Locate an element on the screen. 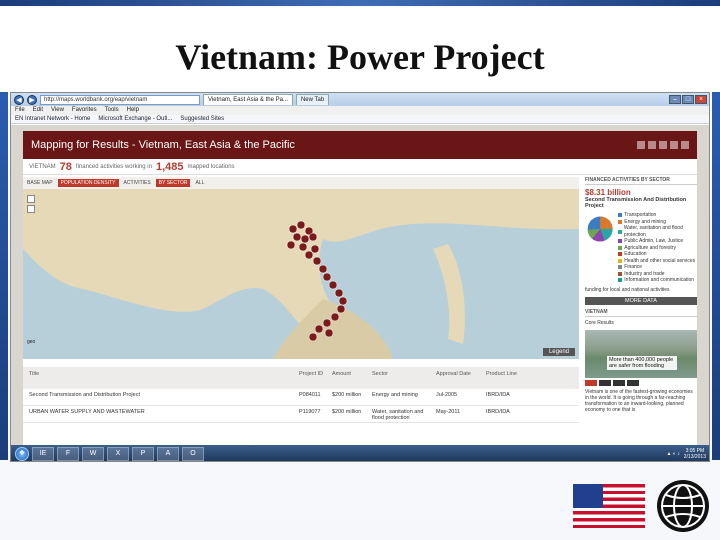 This screenshot has width=720, height=540. taskbar-app: W is located at coordinates (93, 454).